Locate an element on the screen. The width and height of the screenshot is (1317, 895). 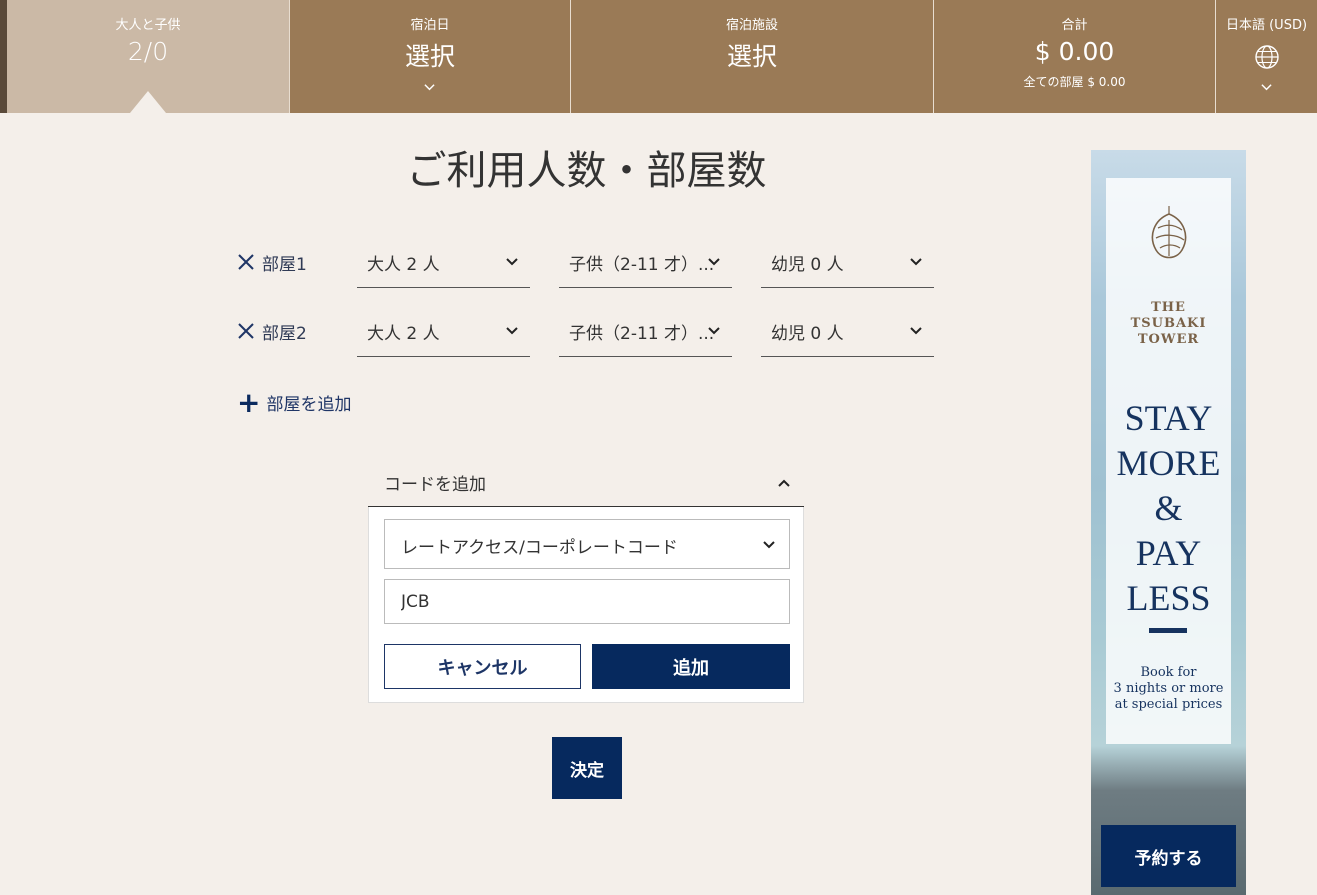
globe-icon is located at coordinates (1266, 57).